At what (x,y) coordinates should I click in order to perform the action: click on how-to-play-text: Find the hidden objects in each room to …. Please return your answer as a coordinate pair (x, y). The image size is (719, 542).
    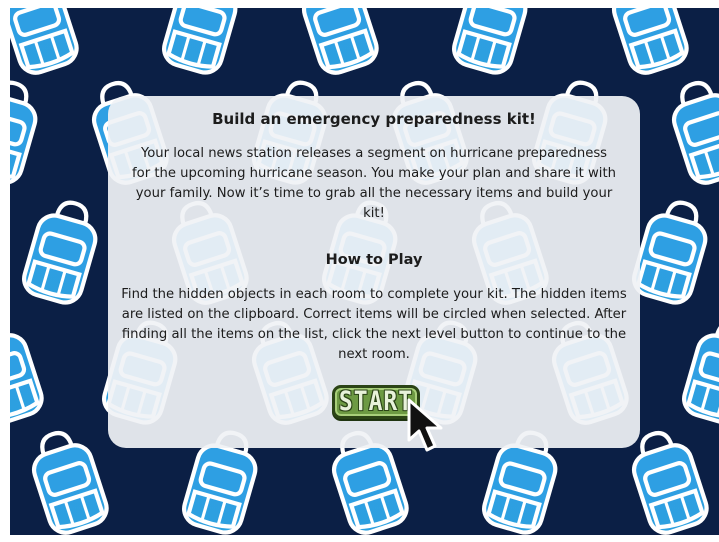
    Looking at the image, I should click on (374, 324).